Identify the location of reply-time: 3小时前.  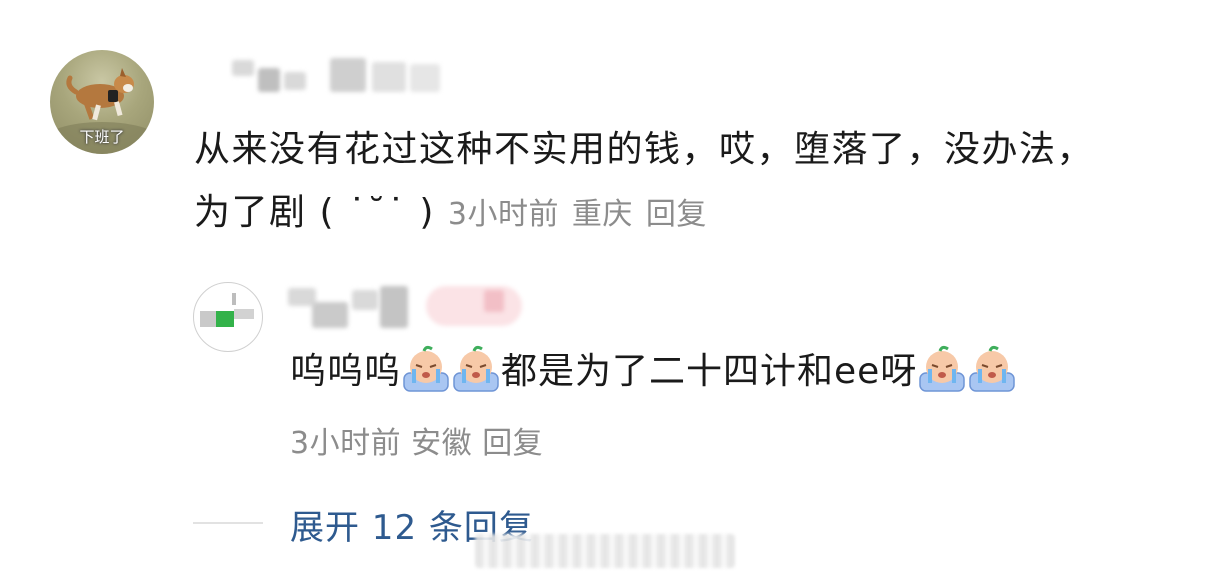
(346, 443).